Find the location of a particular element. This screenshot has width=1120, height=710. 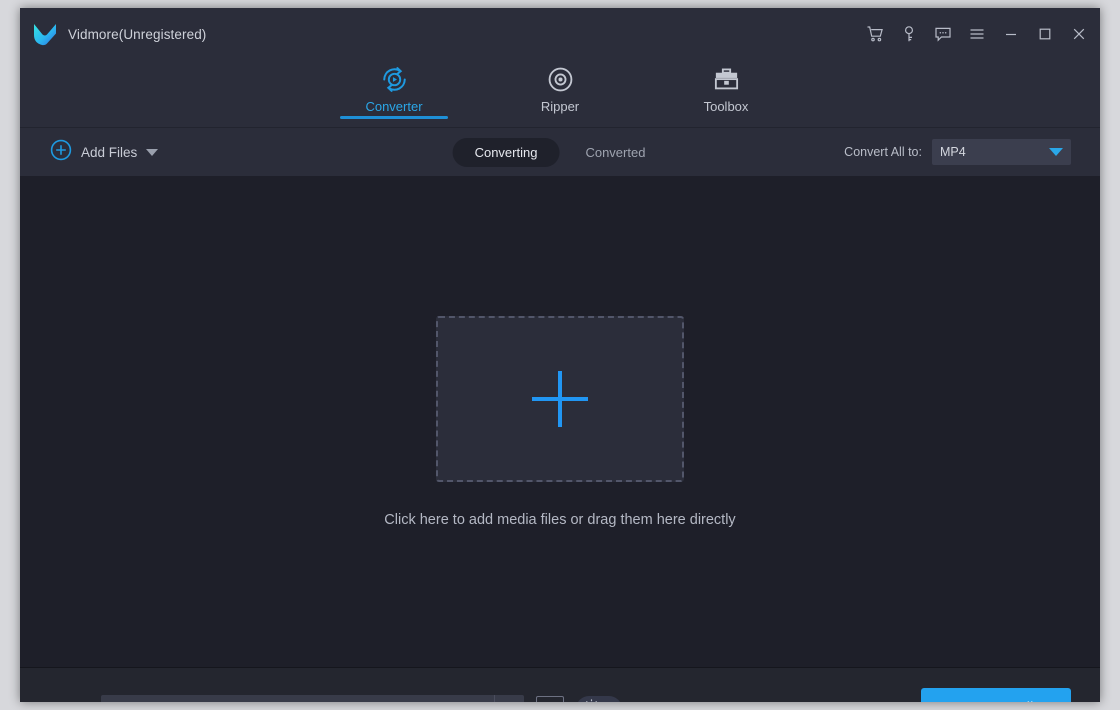

tab-converter: Converter is located at coordinates (394, 89).